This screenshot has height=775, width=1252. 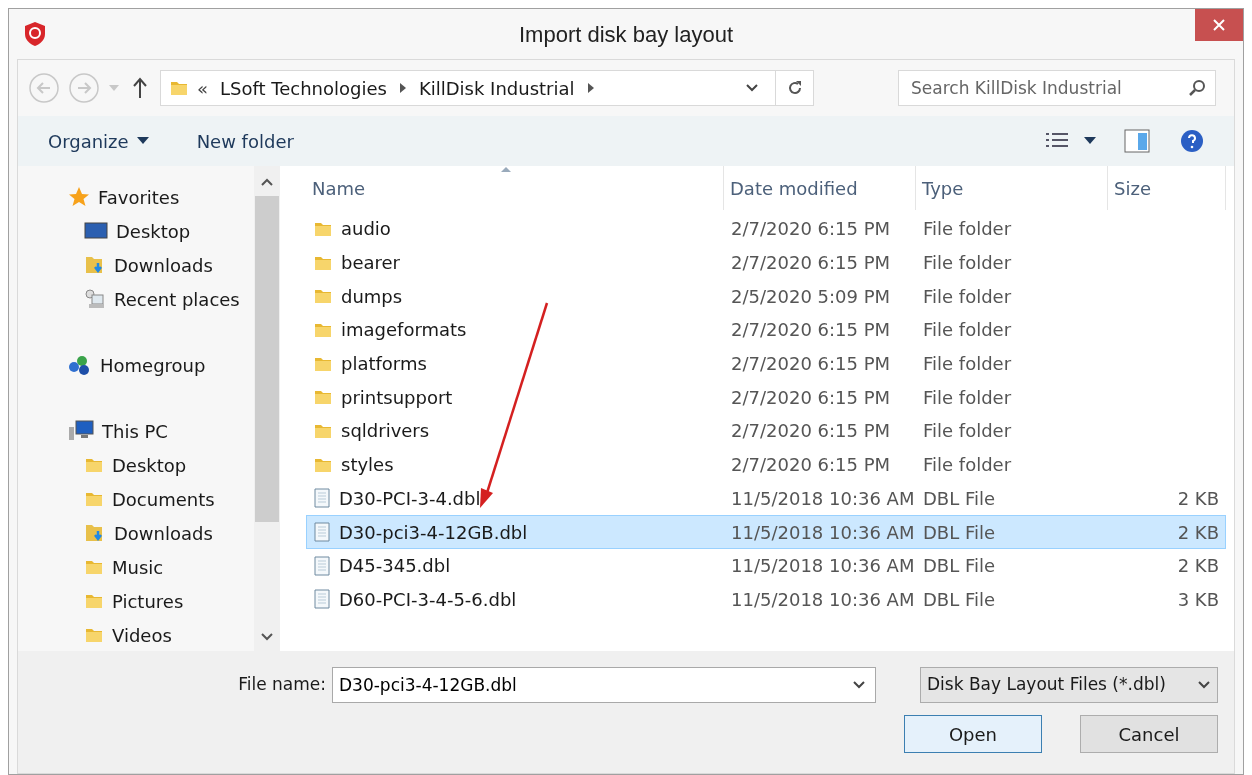 I want to click on file-name: D60-PCI-3-4-5-6.dbl, so click(x=428, y=599).